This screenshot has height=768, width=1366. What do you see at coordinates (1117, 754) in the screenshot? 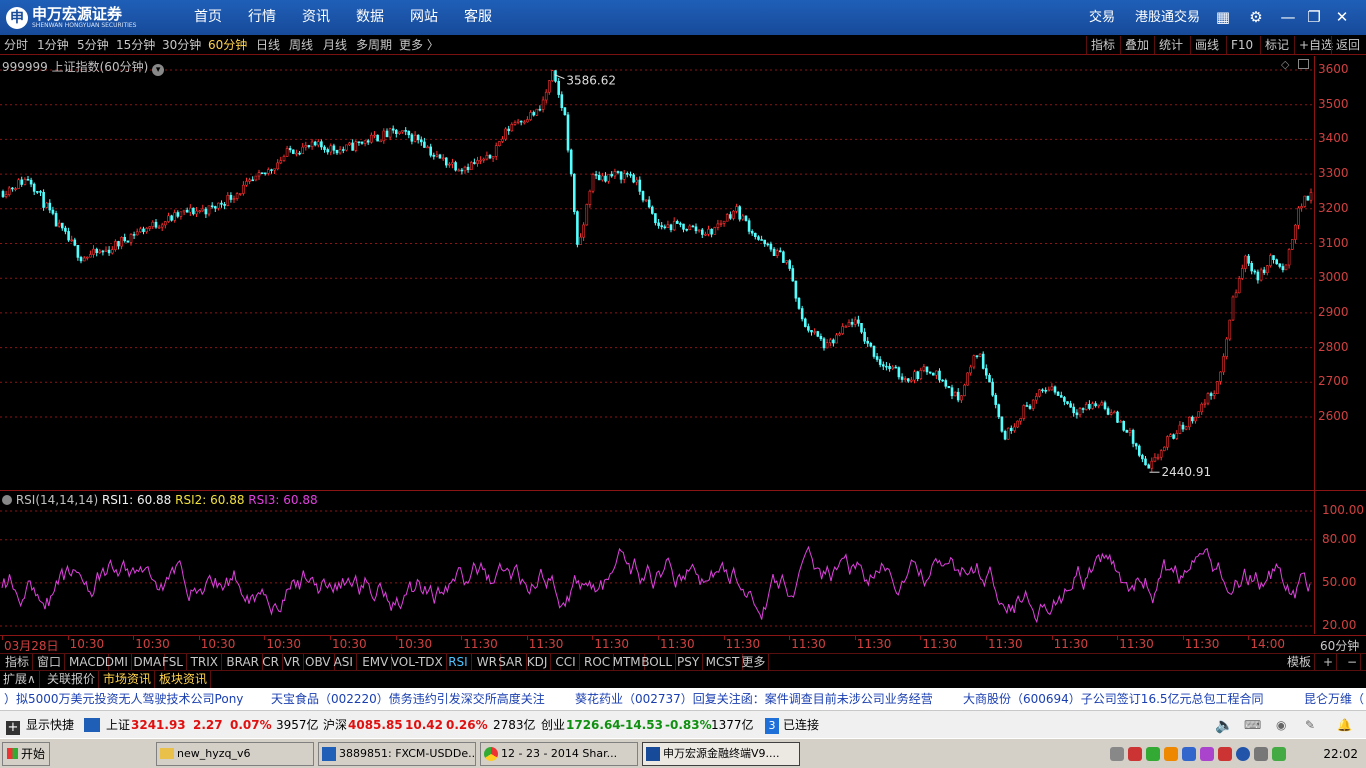
I see `tray-keyboard-icon` at bounding box center [1117, 754].